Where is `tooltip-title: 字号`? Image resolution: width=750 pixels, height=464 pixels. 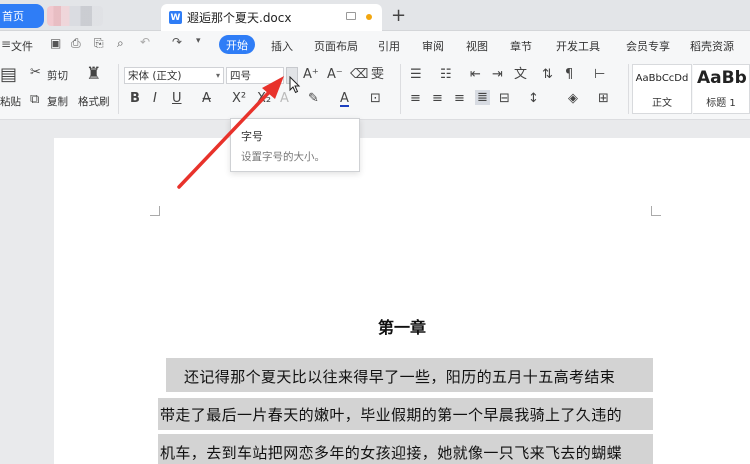
tooltip-title: 字号 is located at coordinates (252, 136).